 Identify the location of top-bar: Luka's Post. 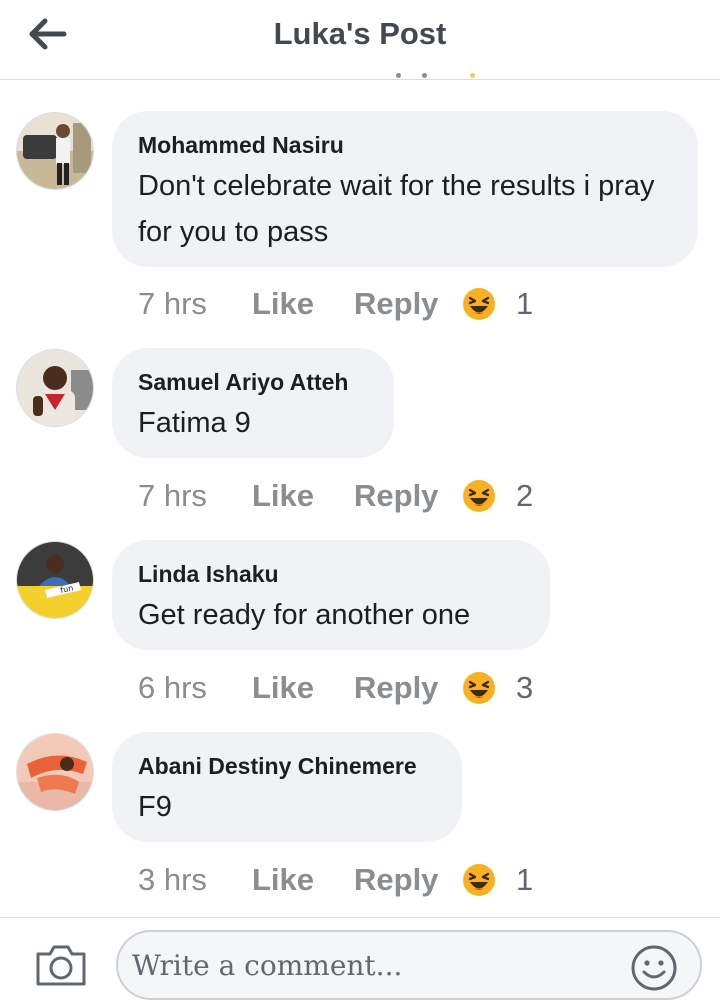
(360, 40).